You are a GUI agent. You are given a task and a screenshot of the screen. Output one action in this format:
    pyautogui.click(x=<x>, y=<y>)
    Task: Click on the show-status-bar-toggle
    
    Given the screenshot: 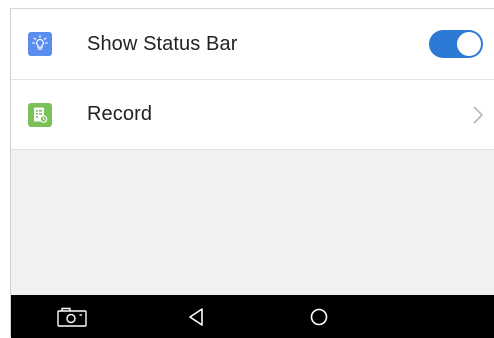 What is the action you would take?
    pyautogui.click(x=456, y=44)
    